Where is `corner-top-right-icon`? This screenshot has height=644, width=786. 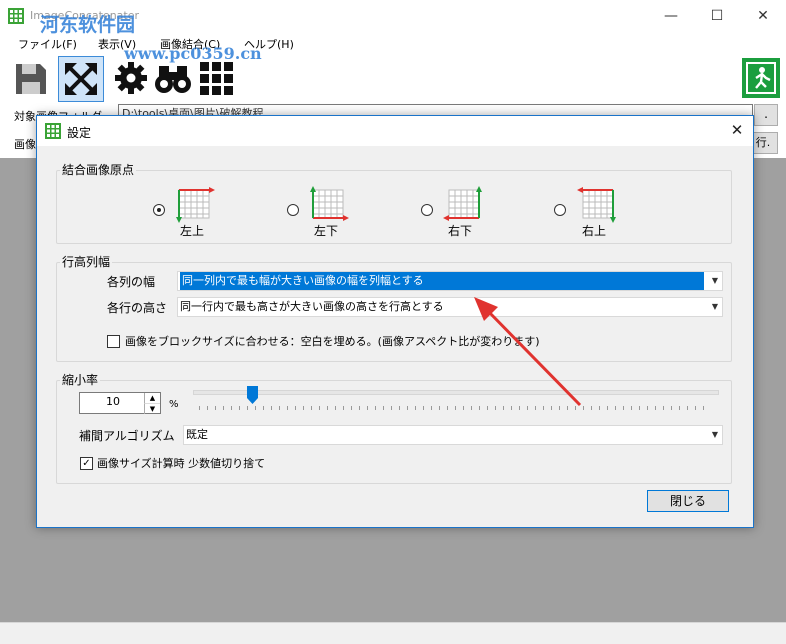 corner-top-right-icon is located at coordinates (596, 205).